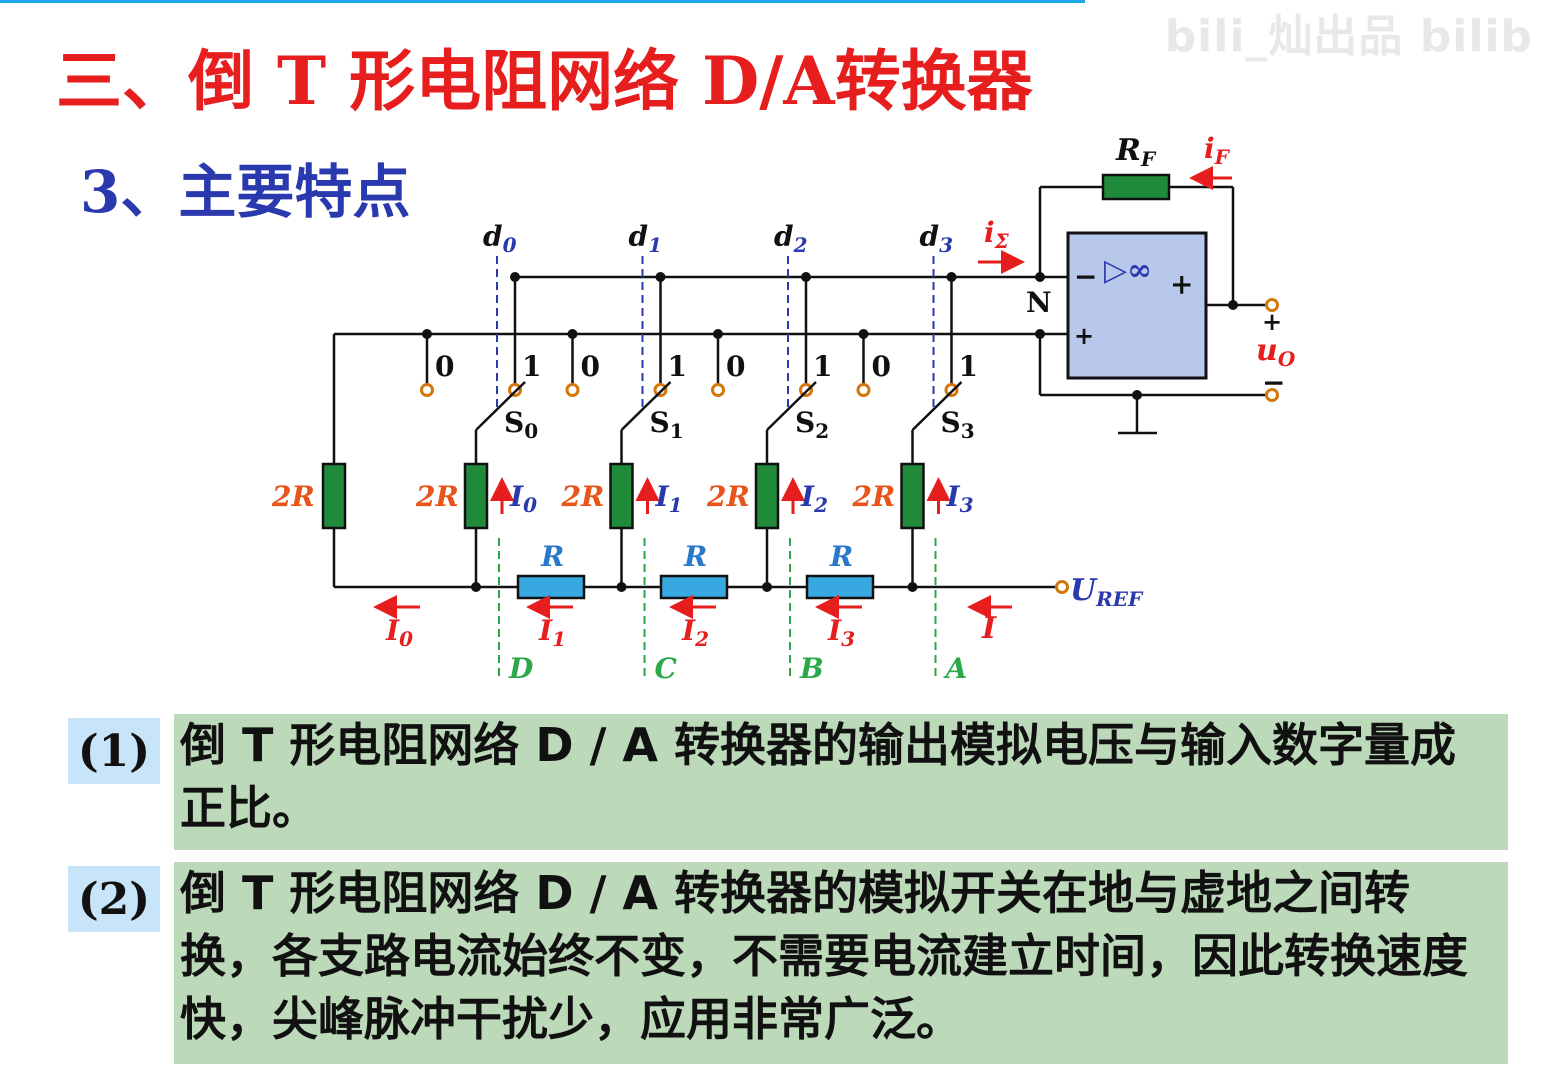  Describe the element at coordinates (695, 632) in the screenshot. I see `ladder-current-label-1: I2` at that location.